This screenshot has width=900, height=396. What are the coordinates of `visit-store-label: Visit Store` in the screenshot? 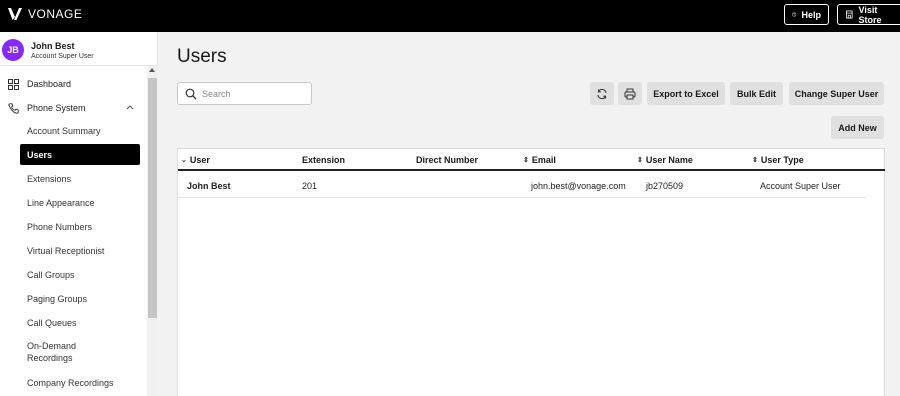 It's located at (870, 14).